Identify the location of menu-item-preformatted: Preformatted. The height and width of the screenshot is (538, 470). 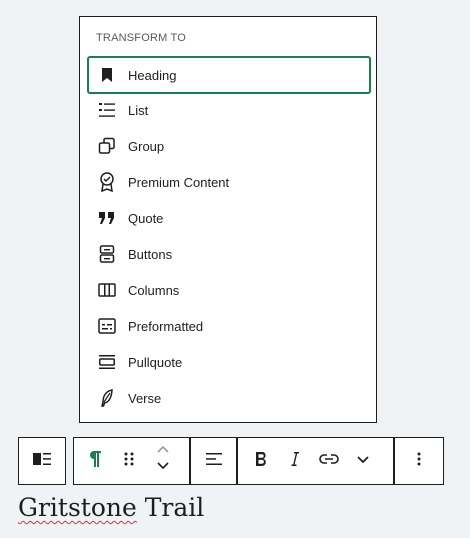
(229, 326).